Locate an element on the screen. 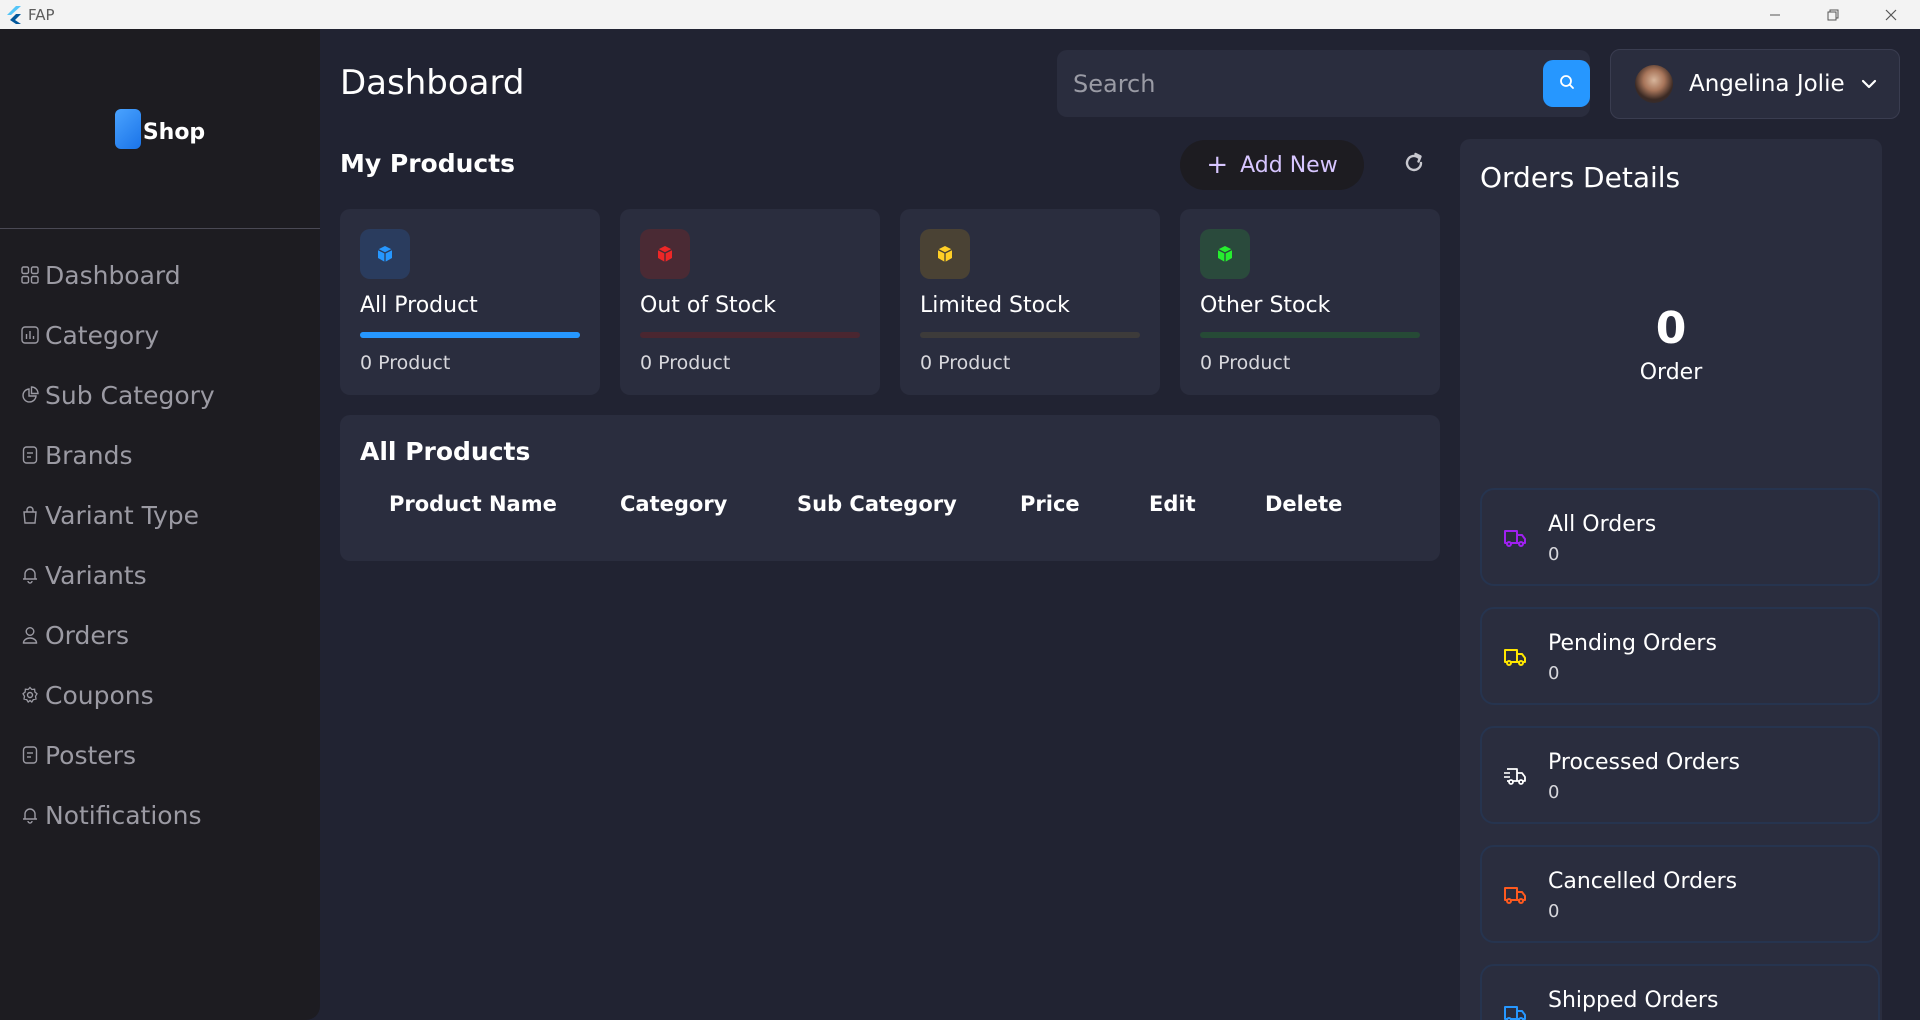 The image size is (1920, 1020). column-header-delete: Delete is located at coordinates (1303, 504).